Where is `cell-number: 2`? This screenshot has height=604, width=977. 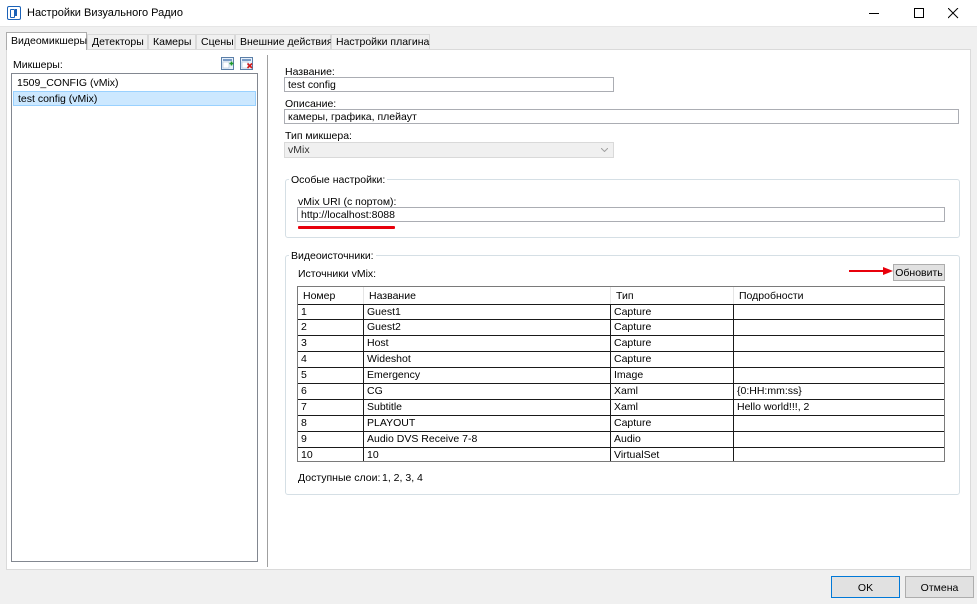 cell-number: 2 is located at coordinates (331, 327).